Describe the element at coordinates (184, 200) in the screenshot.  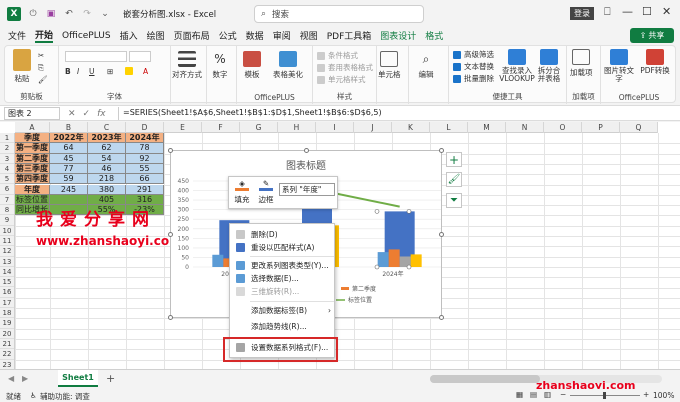
I see `y-tick-label: 350` at that location.